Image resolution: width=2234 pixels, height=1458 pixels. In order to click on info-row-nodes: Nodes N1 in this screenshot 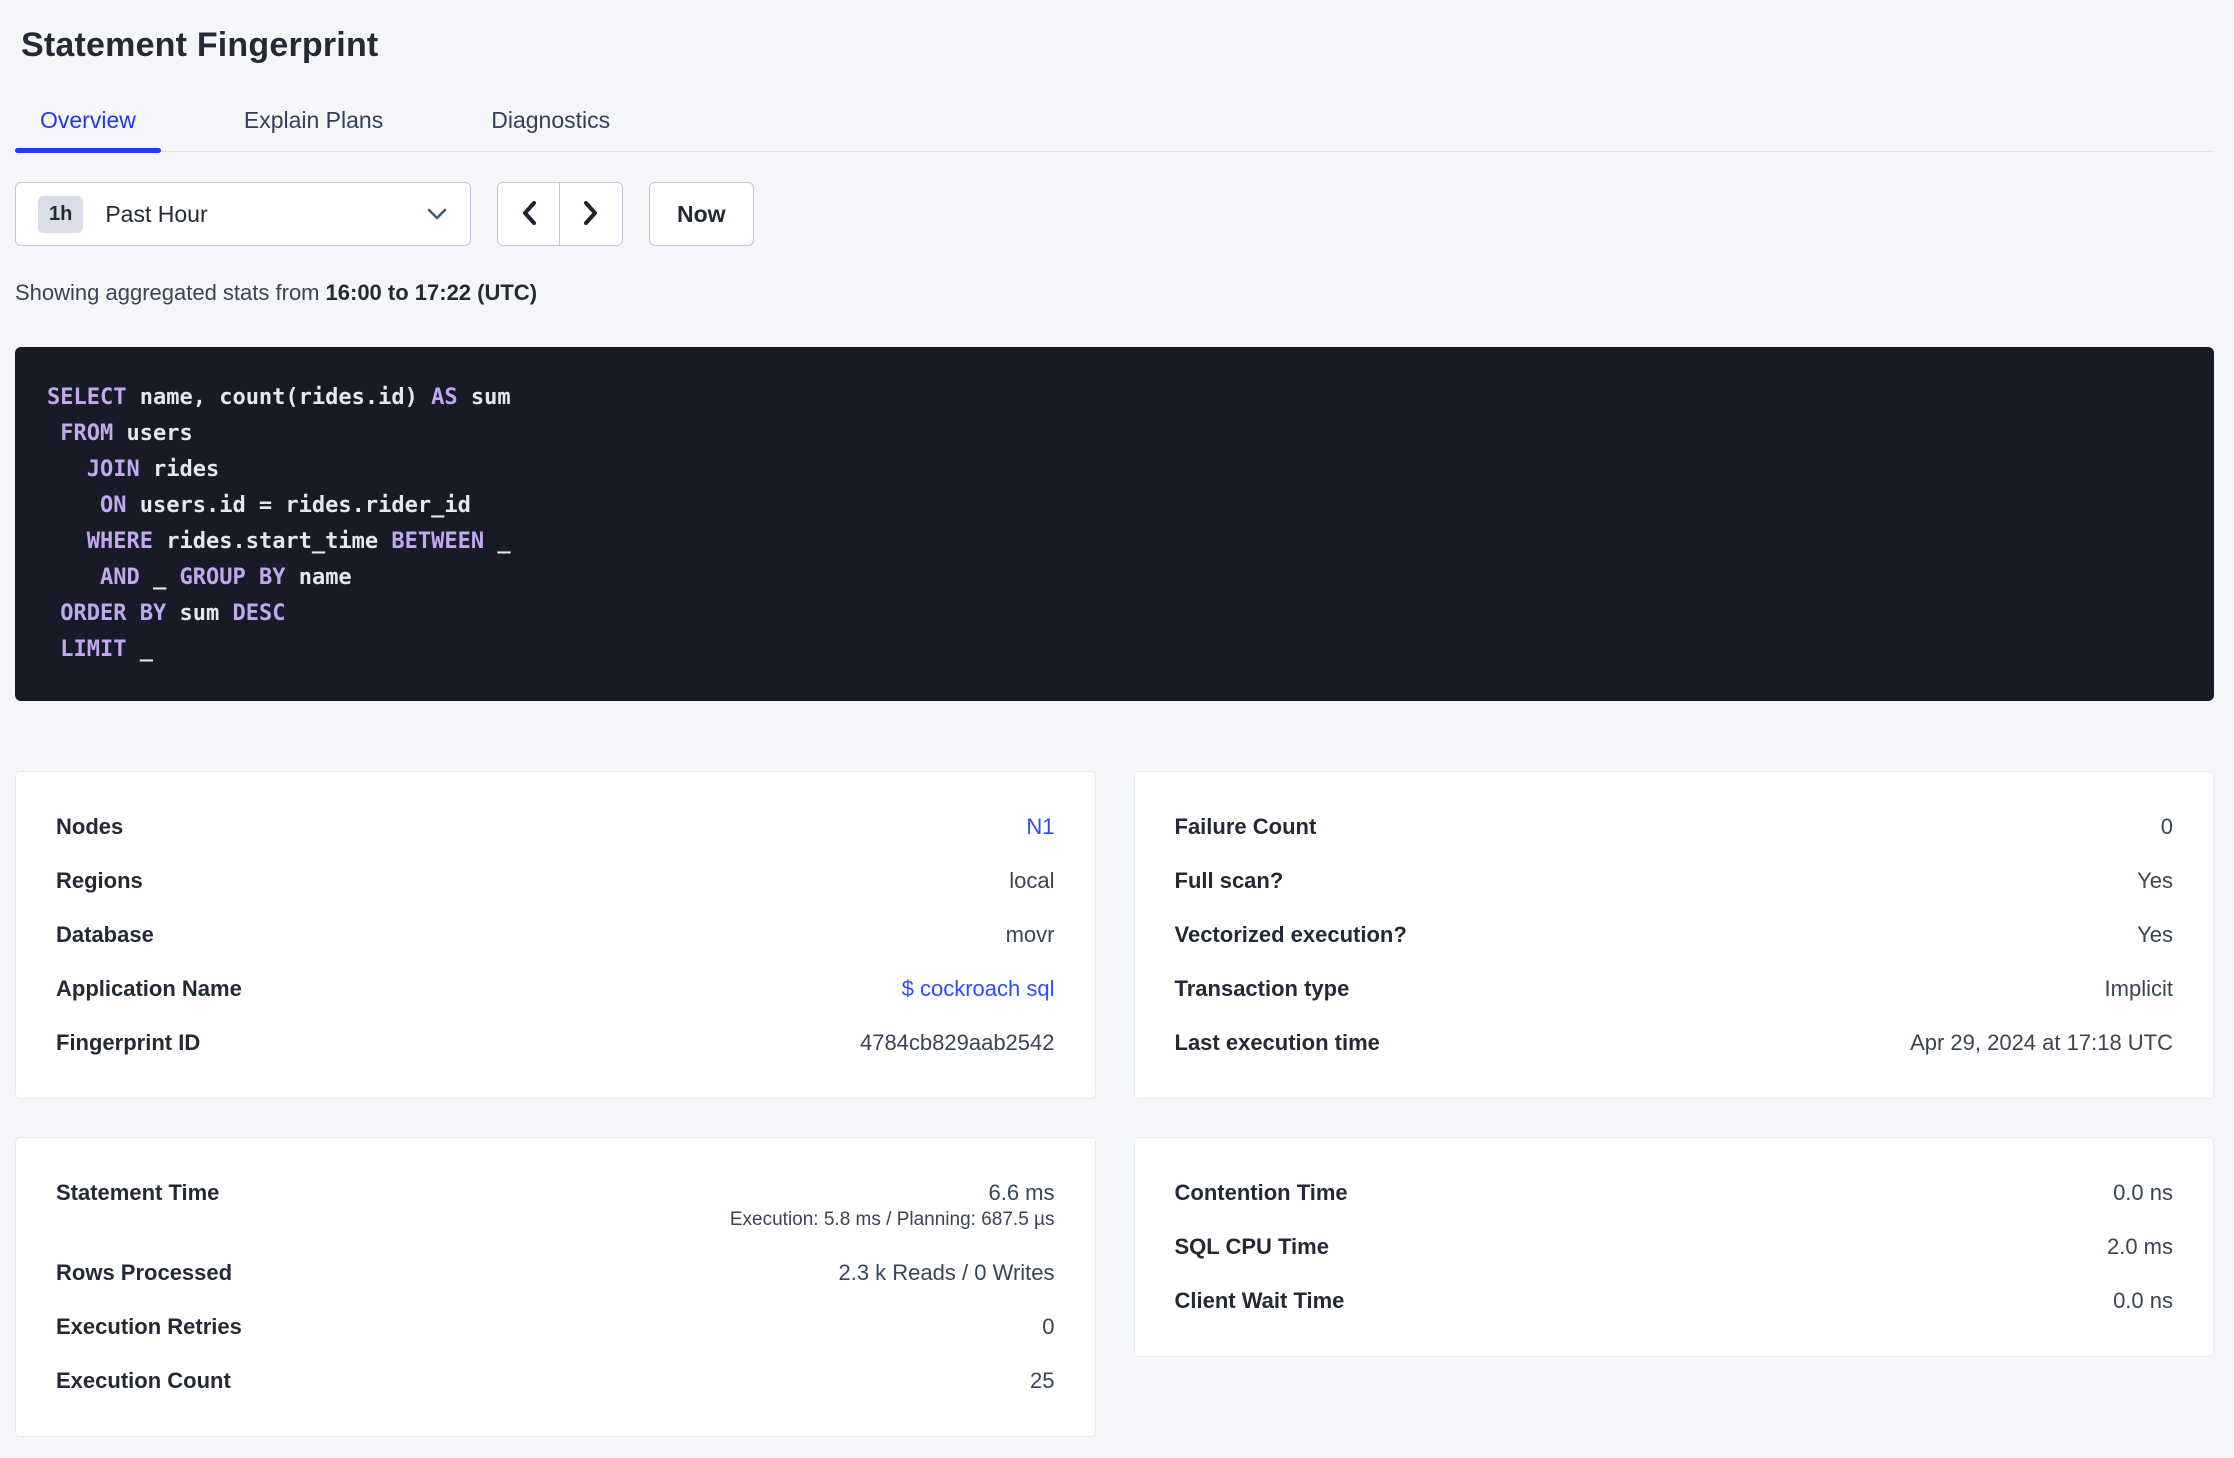, I will do `click(555, 827)`.